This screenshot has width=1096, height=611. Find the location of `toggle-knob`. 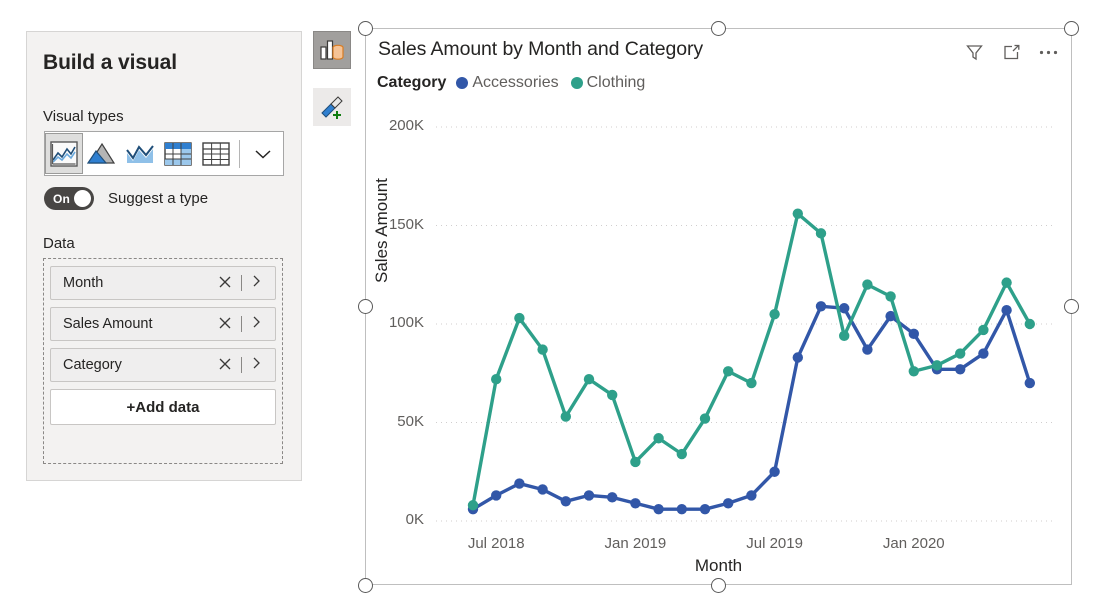

toggle-knob is located at coordinates (82, 198).